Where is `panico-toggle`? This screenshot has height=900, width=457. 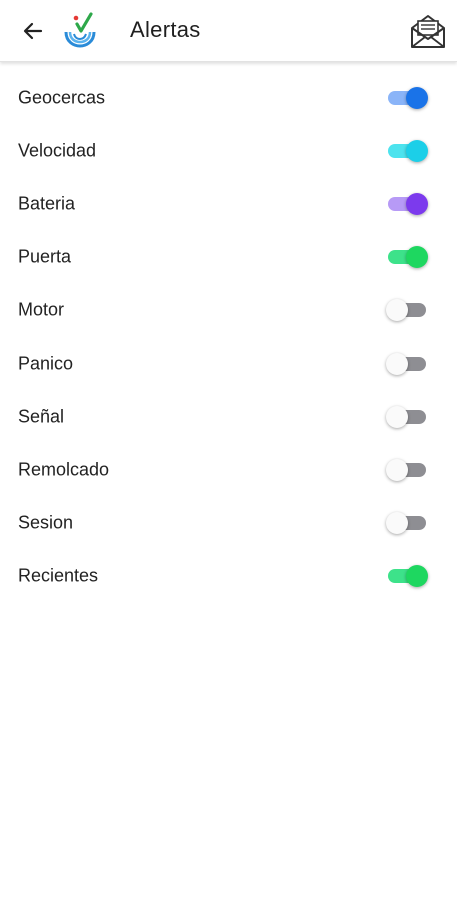
panico-toggle is located at coordinates (408, 364).